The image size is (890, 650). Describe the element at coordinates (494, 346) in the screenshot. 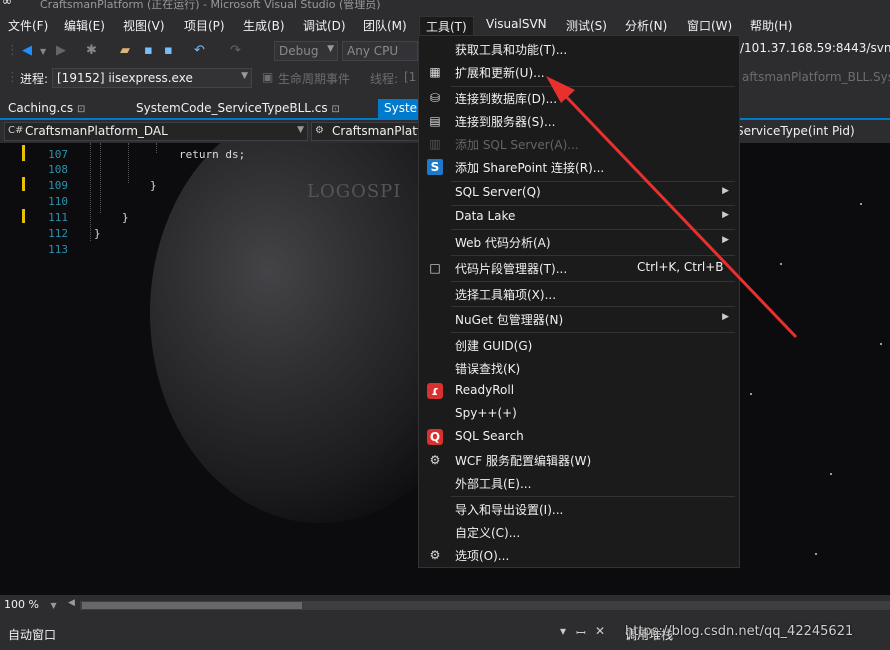

I see `menu-item-label: 创建 GUID(G)` at that location.